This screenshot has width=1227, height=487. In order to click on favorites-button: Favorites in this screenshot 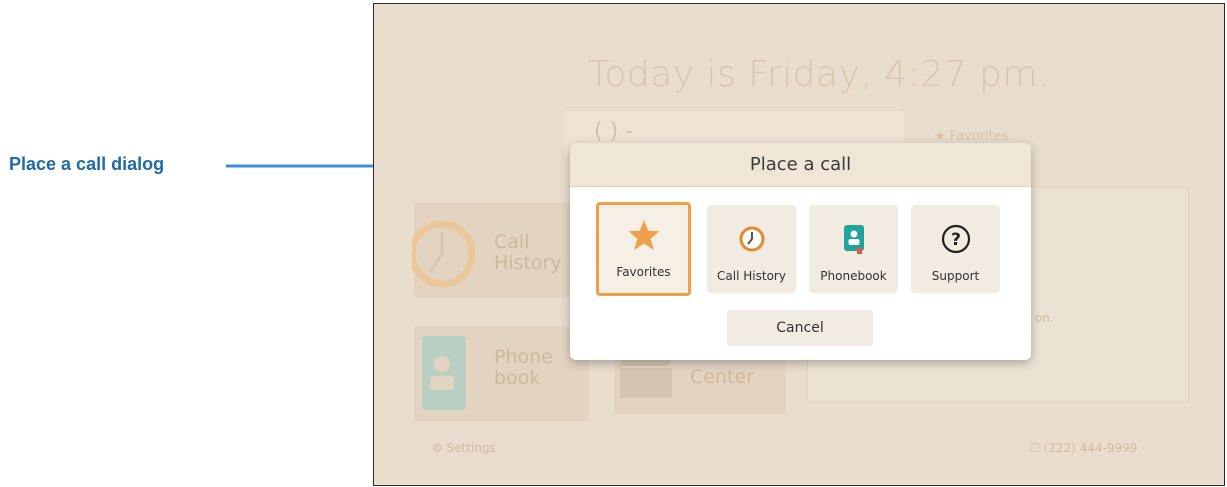, I will do `click(643, 249)`.